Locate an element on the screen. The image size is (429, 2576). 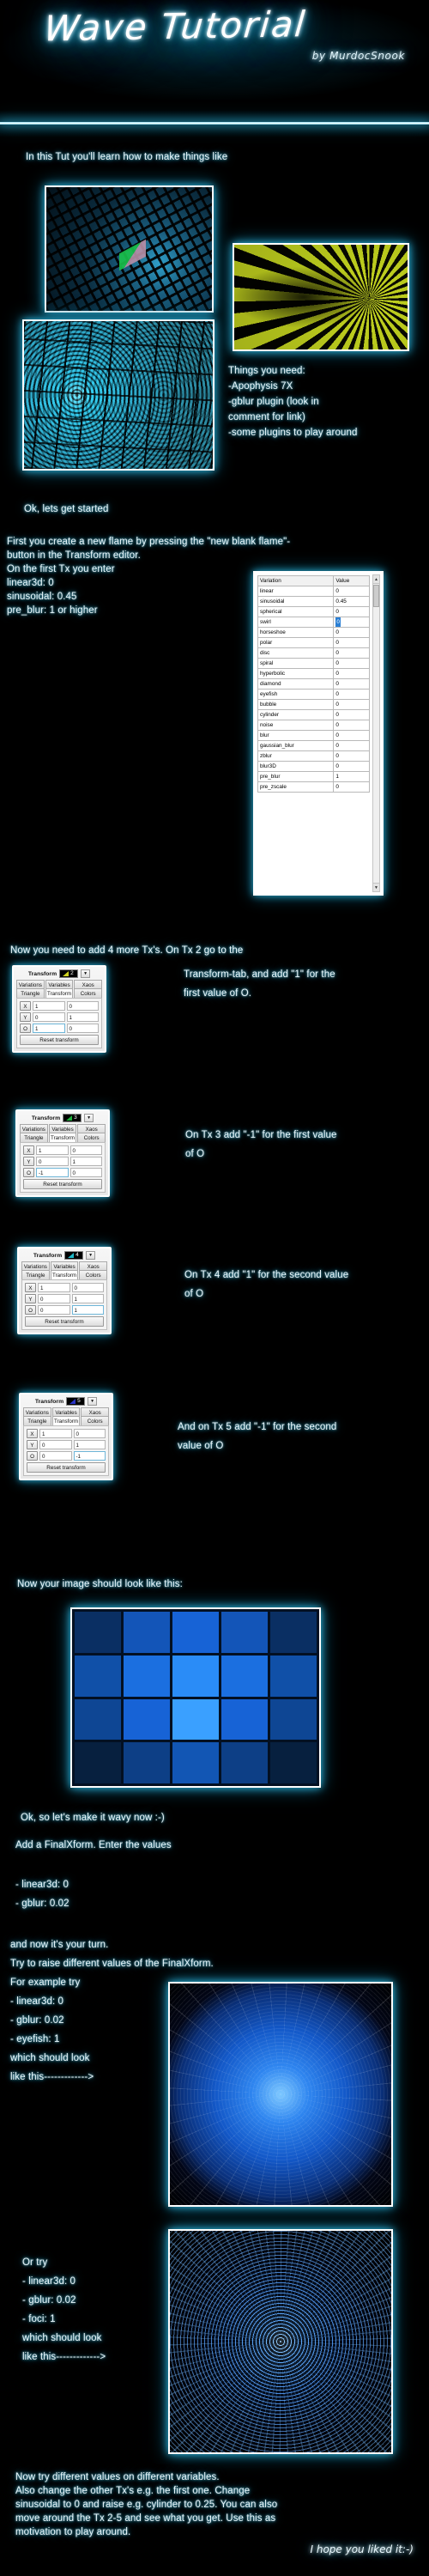
transform-index-combo: 3 is located at coordinates (72, 1118).